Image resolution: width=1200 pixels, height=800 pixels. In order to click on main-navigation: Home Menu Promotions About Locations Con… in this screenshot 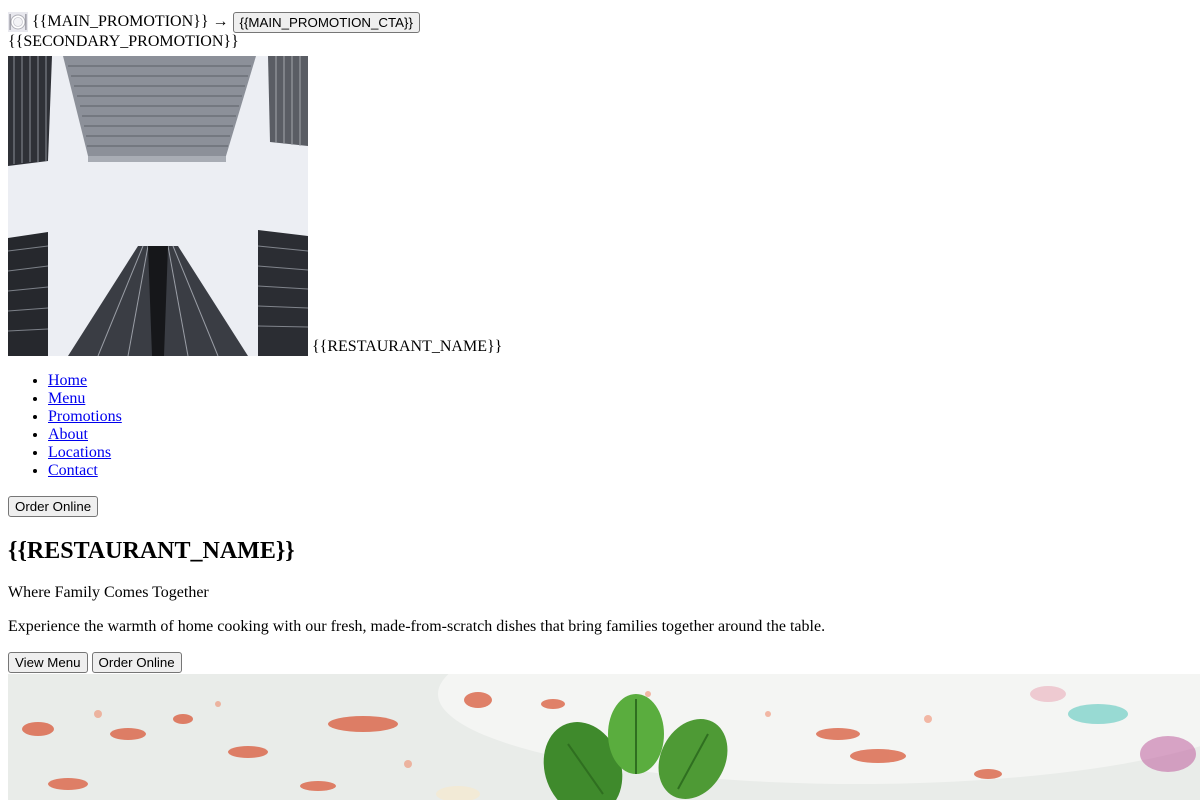, I will do `click(600, 426)`.